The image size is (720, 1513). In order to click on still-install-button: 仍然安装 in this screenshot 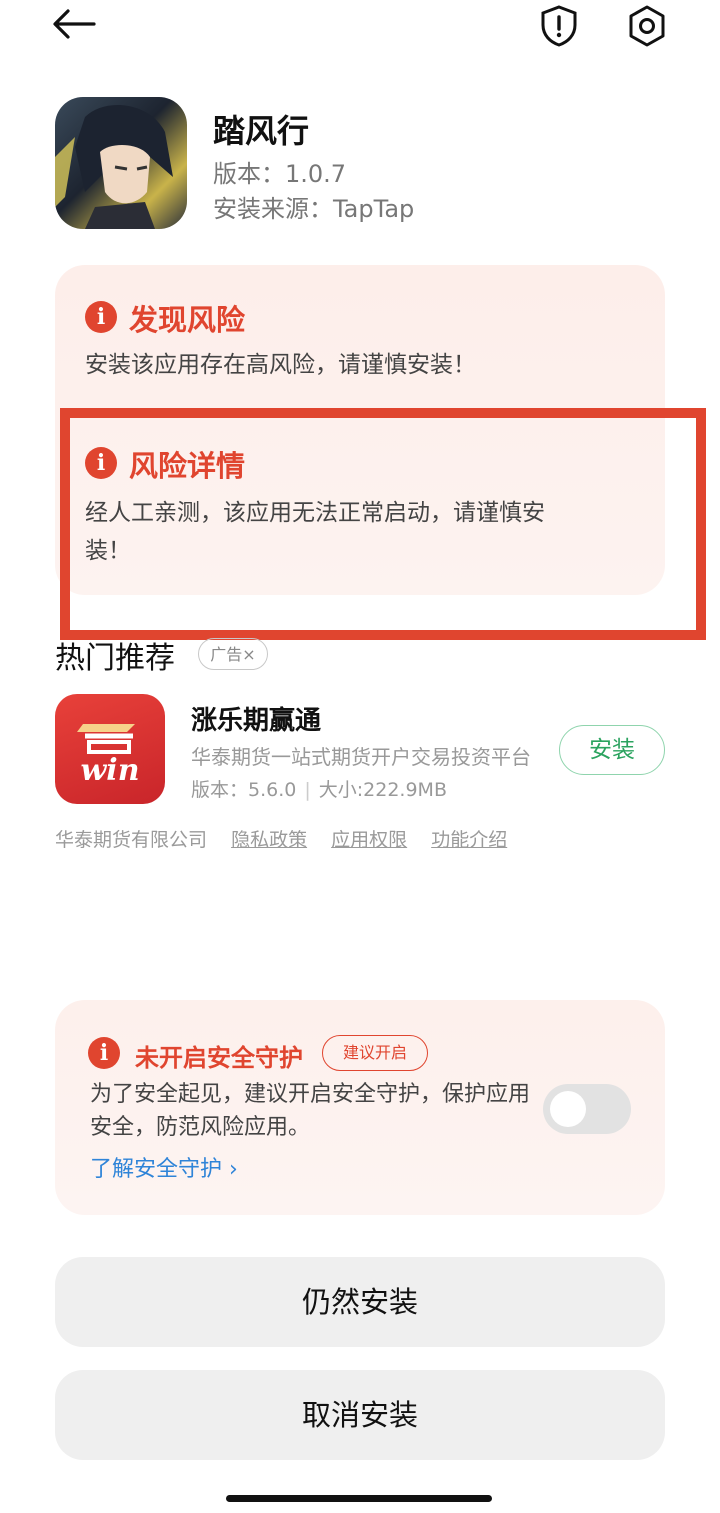, I will do `click(360, 1302)`.